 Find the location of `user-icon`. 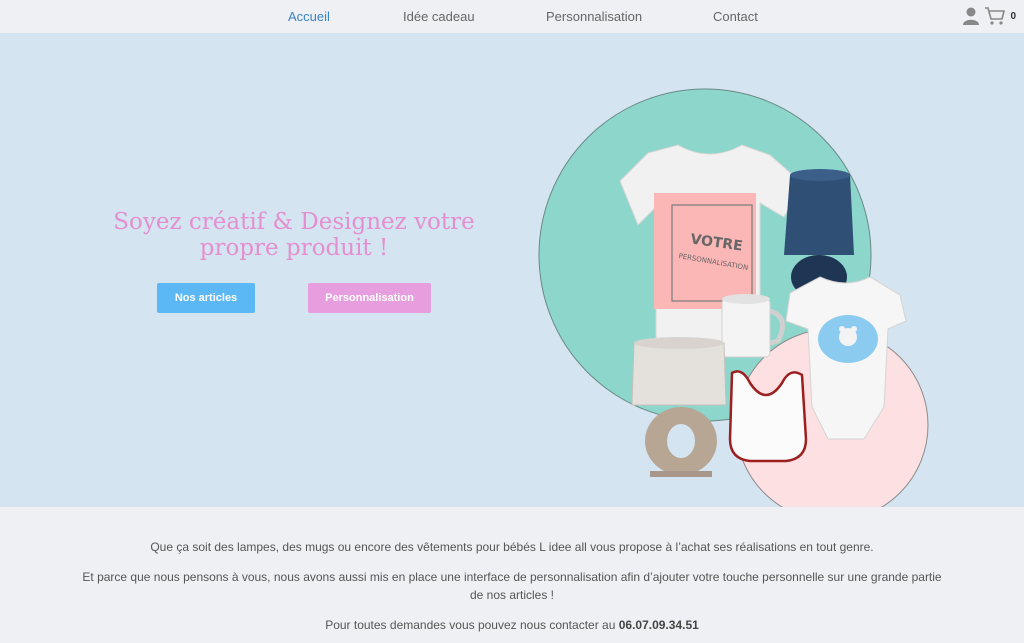

user-icon is located at coordinates (971, 16).